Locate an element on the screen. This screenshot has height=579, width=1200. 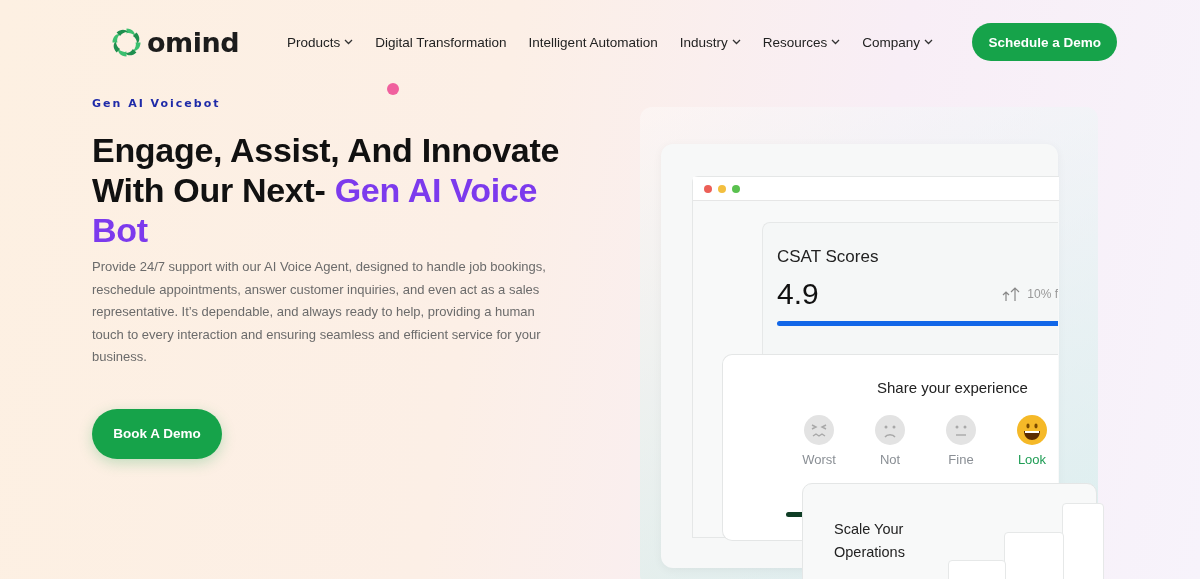
sad-face-icon is located at coordinates (890, 430).